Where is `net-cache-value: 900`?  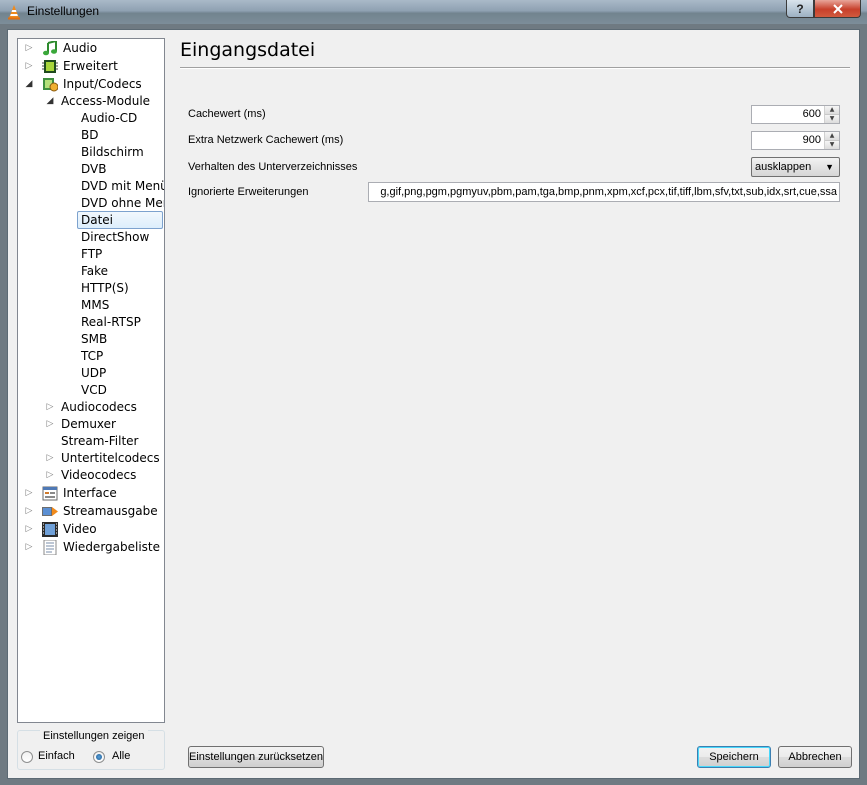
net-cache-value: 900 is located at coordinates (811, 140).